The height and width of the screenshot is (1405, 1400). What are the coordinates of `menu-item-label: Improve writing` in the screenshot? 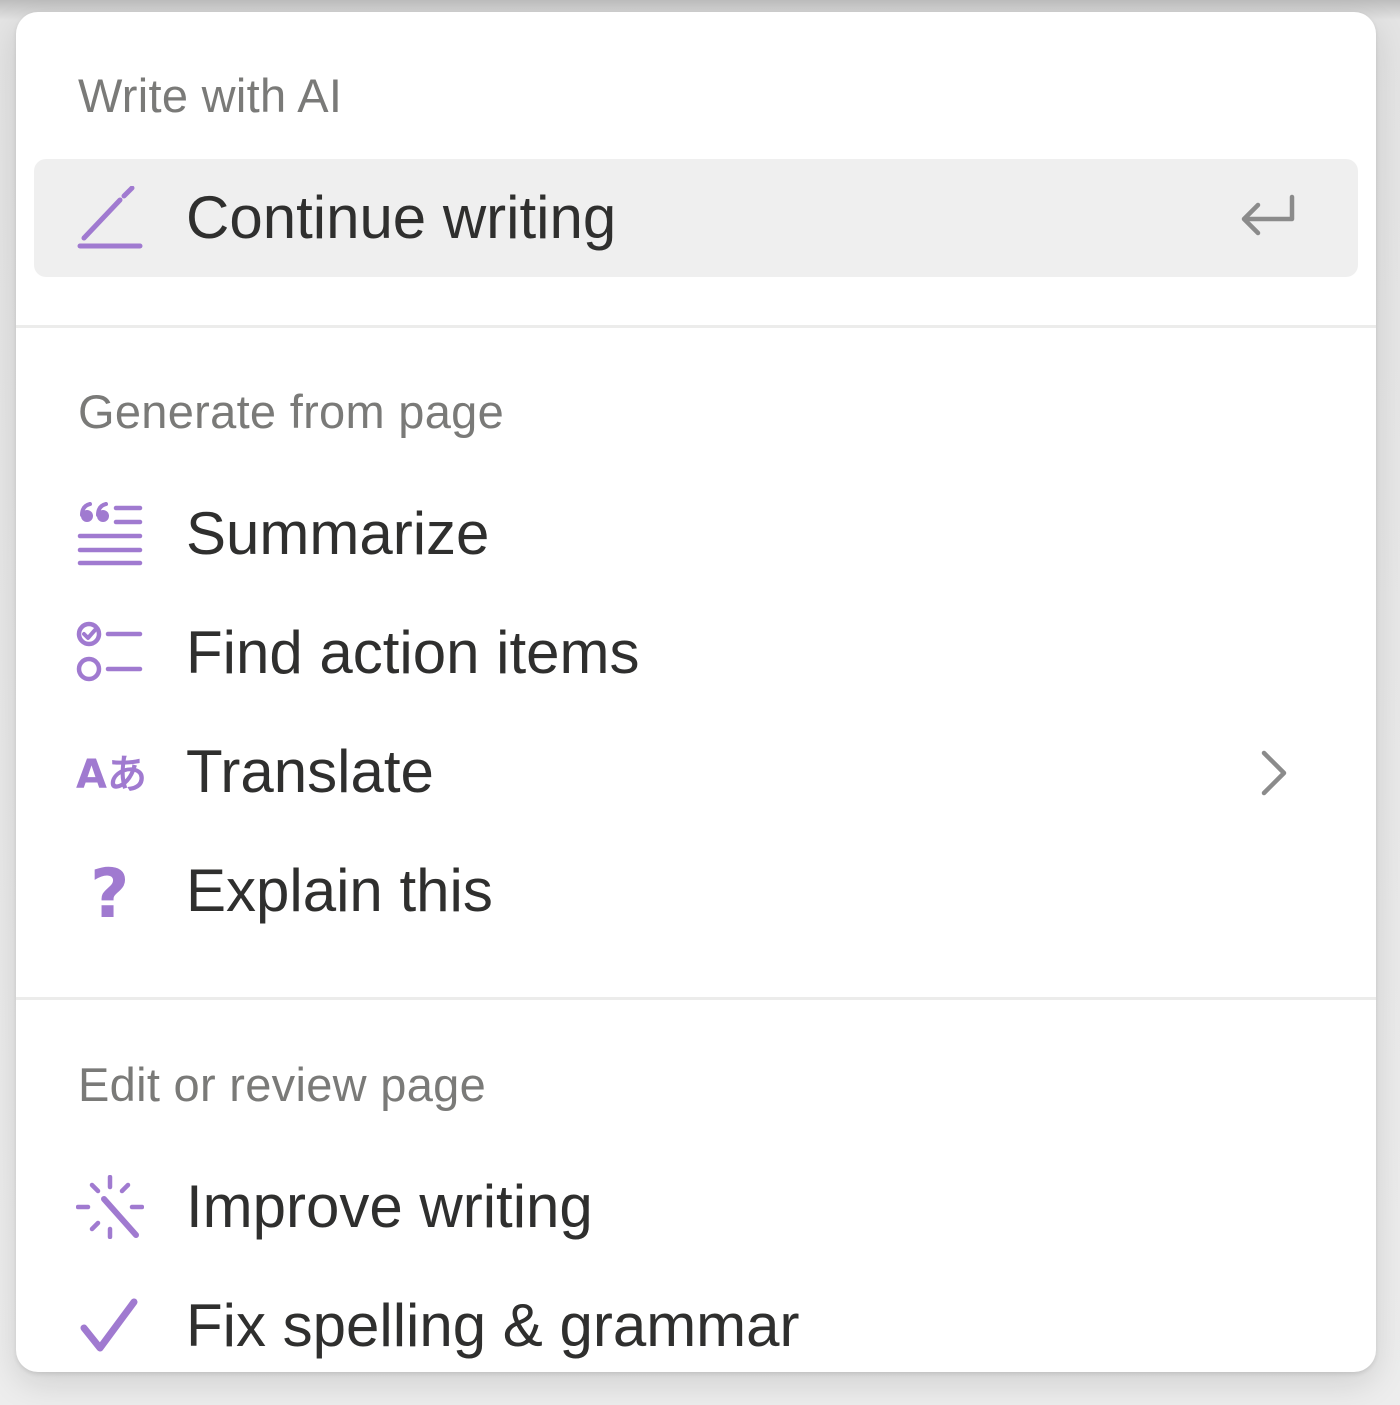 It's located at (389, 1206).